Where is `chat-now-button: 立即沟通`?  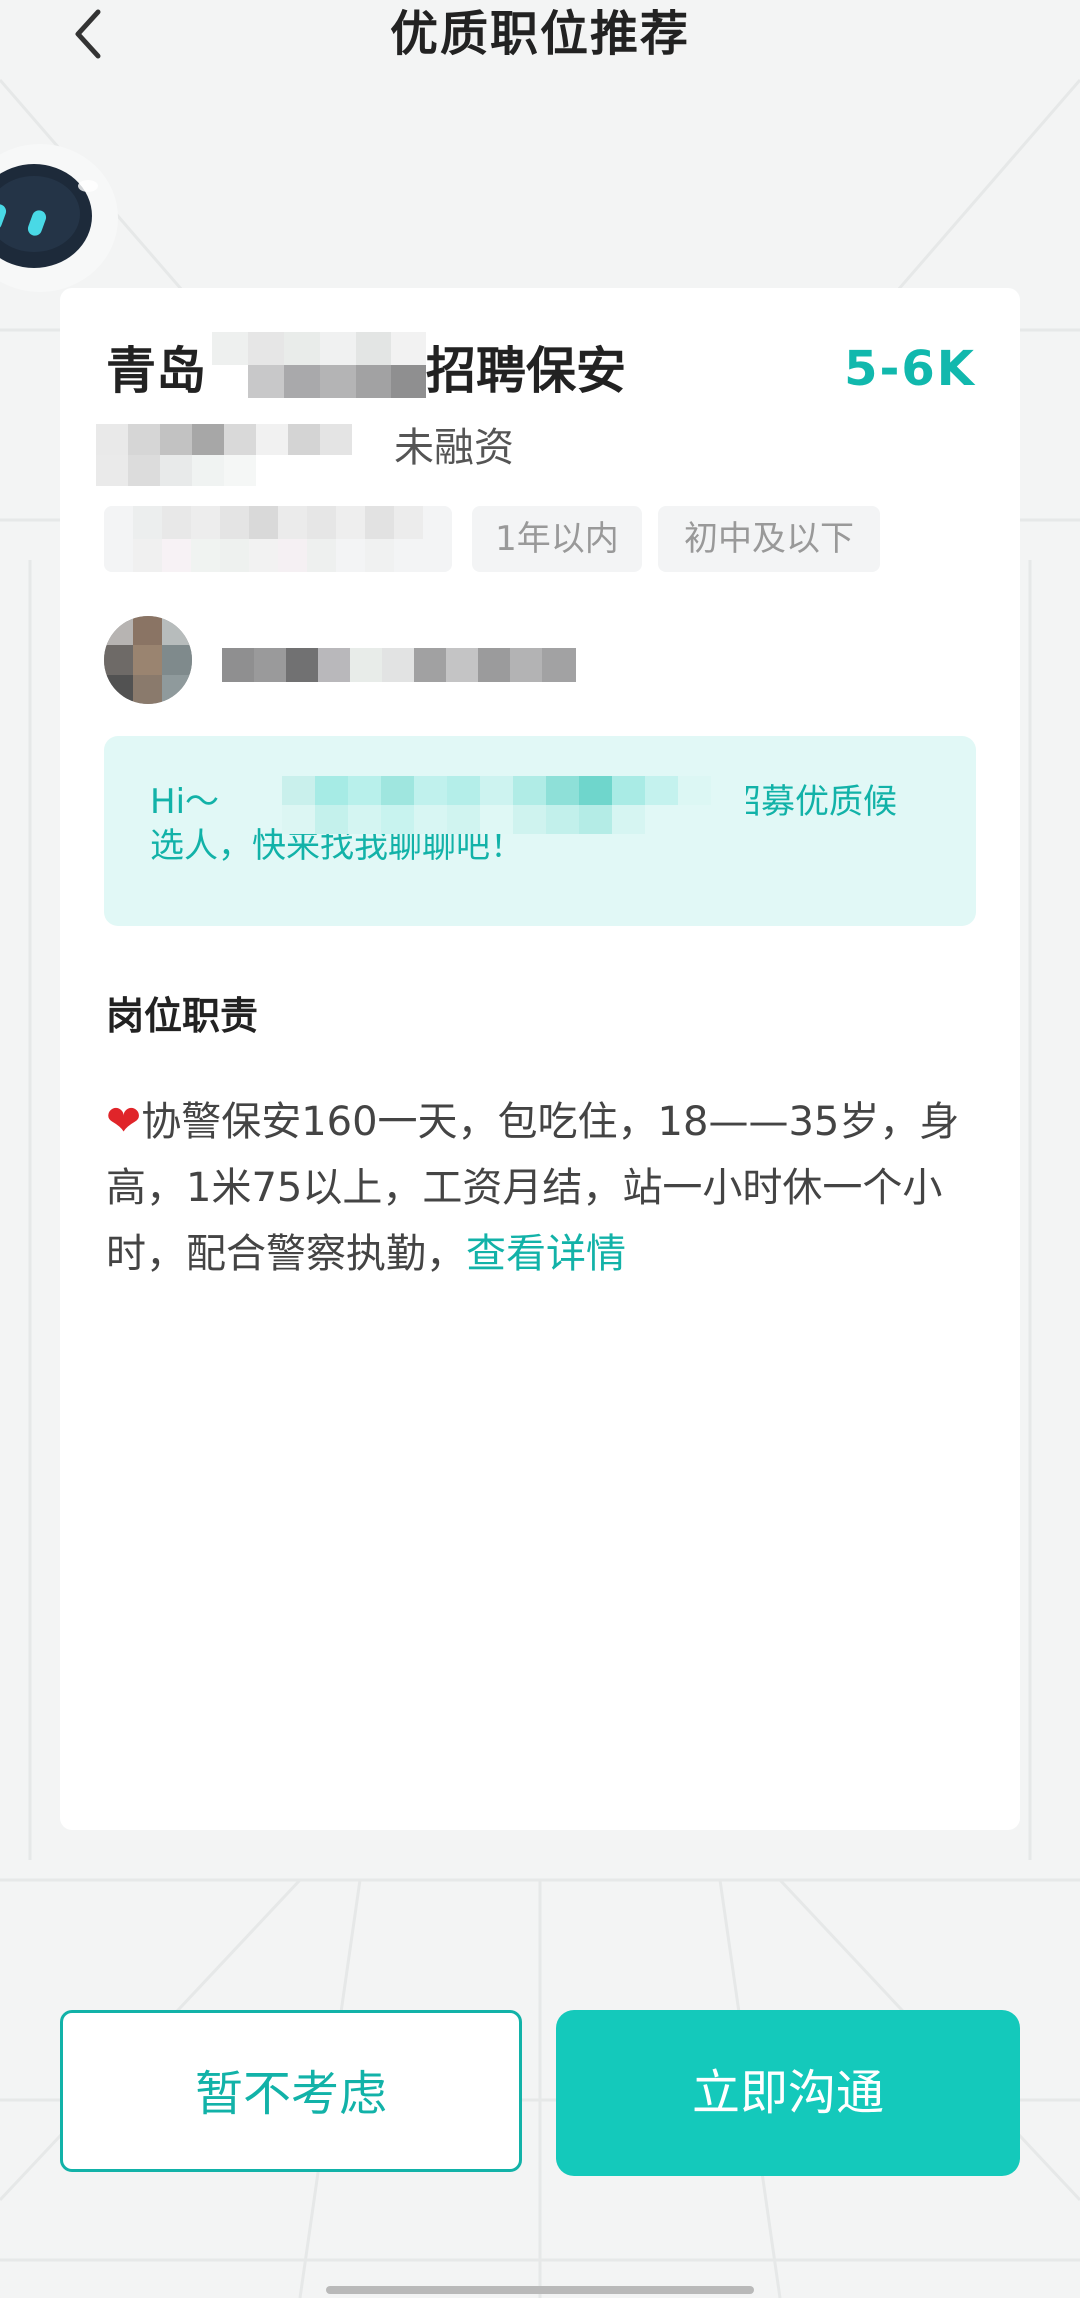
chat-now-button: 立即沟通 is located at coordinates (788, 2093).